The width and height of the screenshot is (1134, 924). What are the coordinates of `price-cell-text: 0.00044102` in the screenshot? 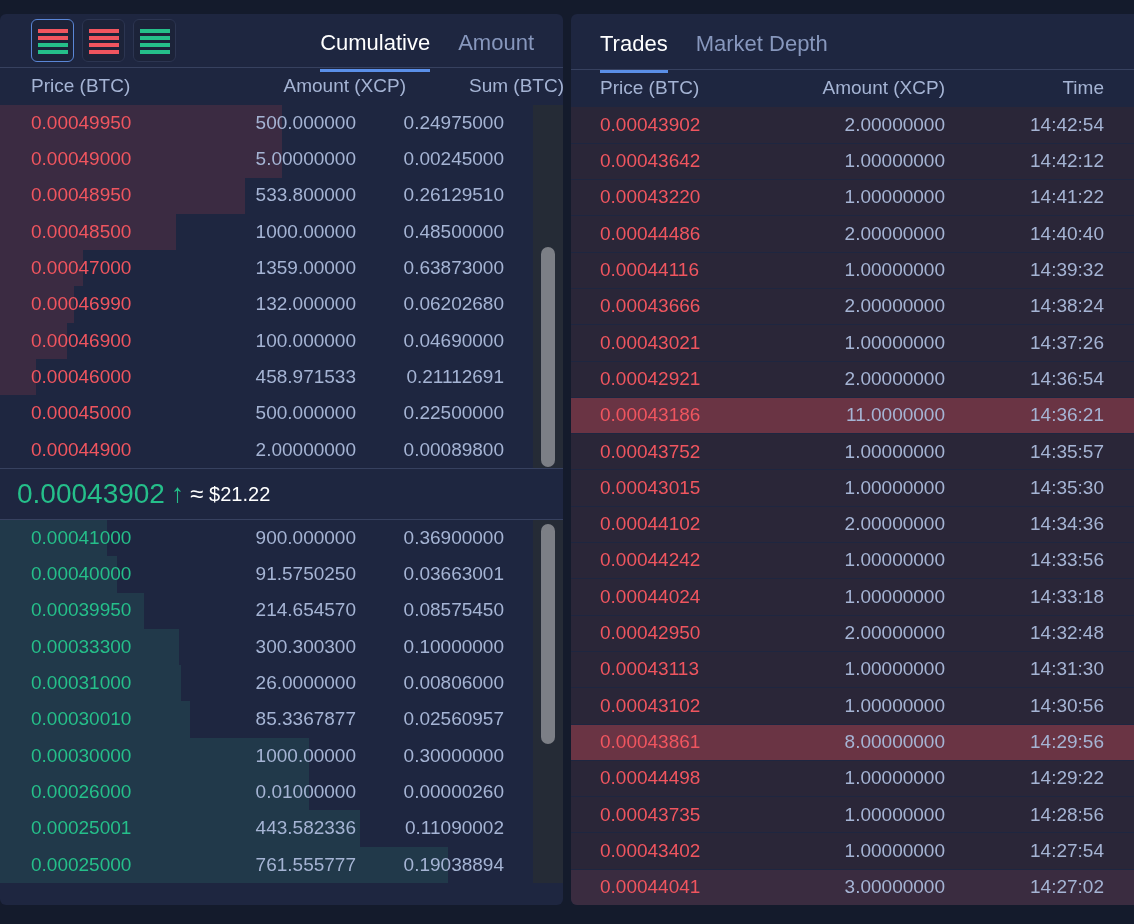 It's located at (651, 524).